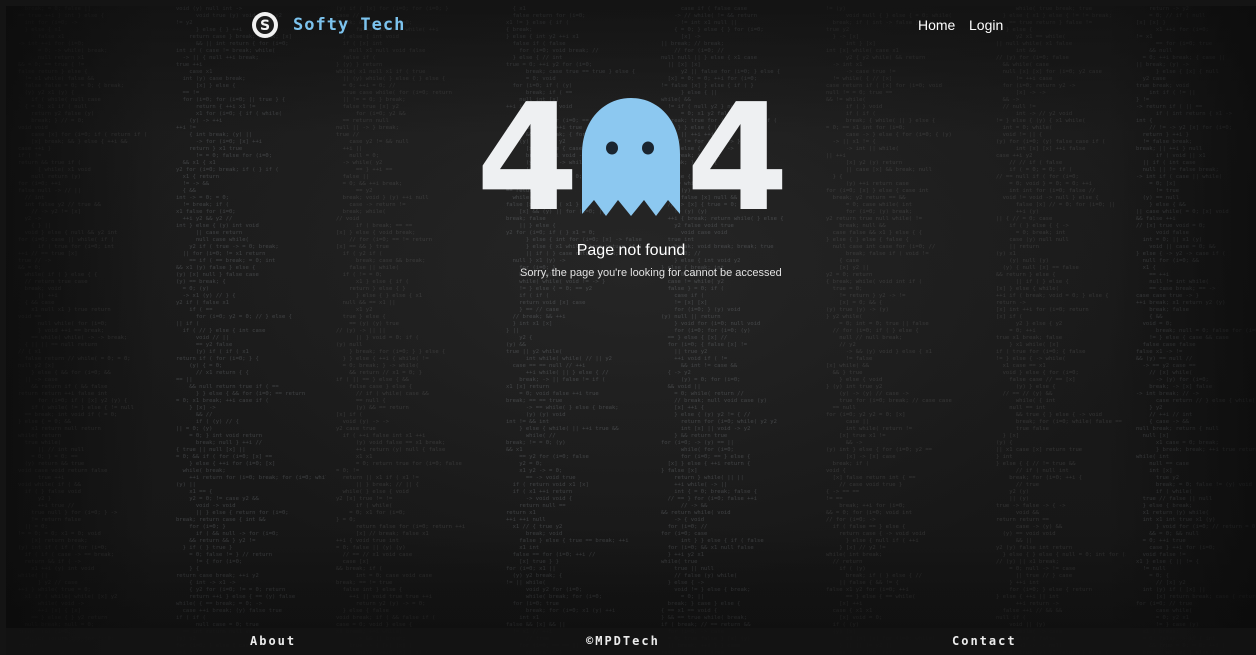 Image resolution: width=1256 pixels, height=655 pixels. What do you see at coordinates (936, 25) in the screenshot?
I see `nav-home-link: Home` at bounding box center [936, 25].